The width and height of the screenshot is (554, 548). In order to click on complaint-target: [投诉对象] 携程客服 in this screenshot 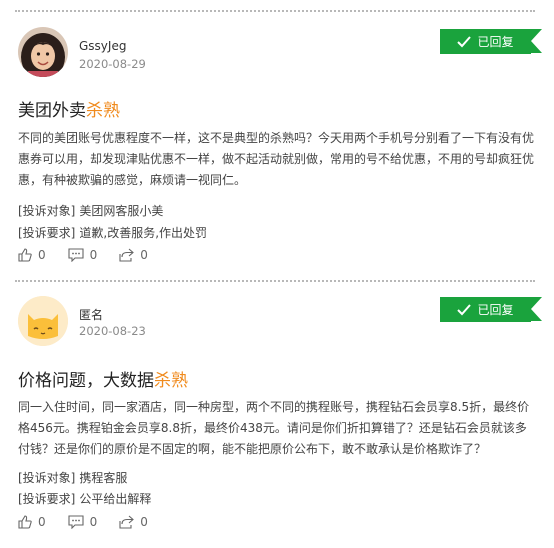, I will do `click(72, 477)`.